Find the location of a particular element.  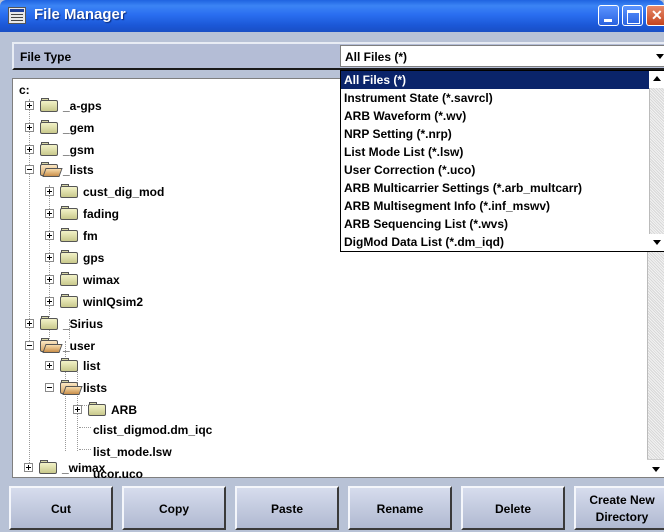

tree-item-label: _a-gps is located at coordinates (82, 106).